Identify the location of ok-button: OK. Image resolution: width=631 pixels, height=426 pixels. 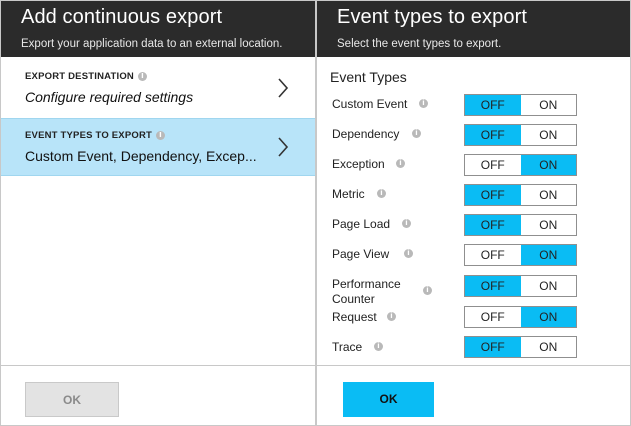
(388, 399).